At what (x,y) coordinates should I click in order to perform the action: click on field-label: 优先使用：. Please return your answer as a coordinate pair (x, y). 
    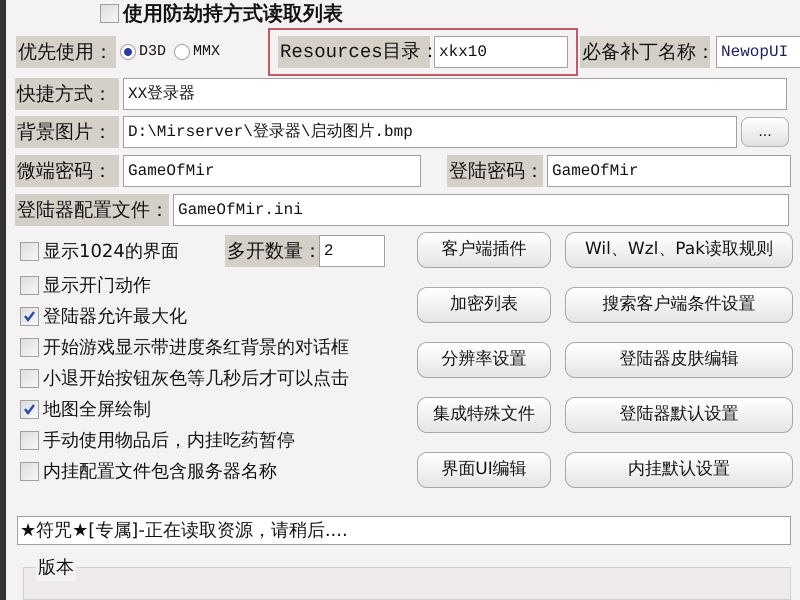
    Looking at the image, I should click on (66, 52).